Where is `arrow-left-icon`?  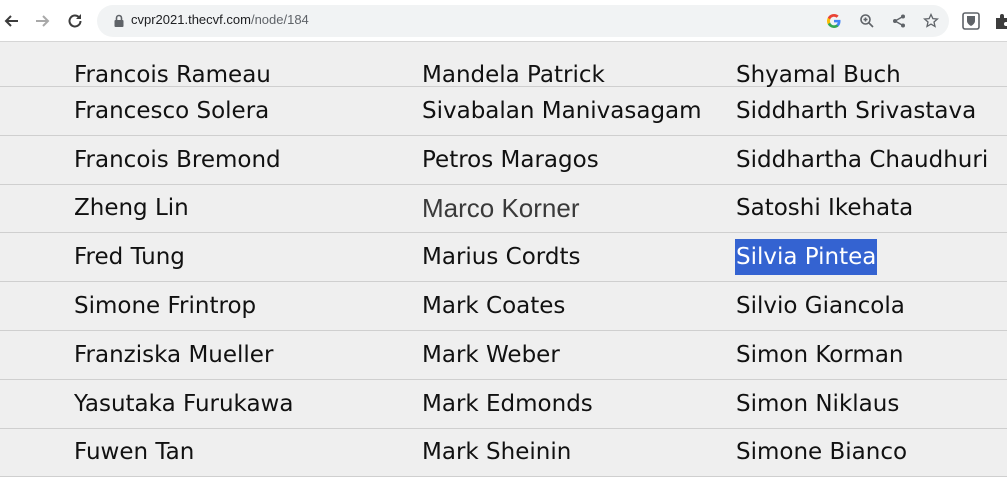
arrow-left-icon is located at coordinates (11, 21).